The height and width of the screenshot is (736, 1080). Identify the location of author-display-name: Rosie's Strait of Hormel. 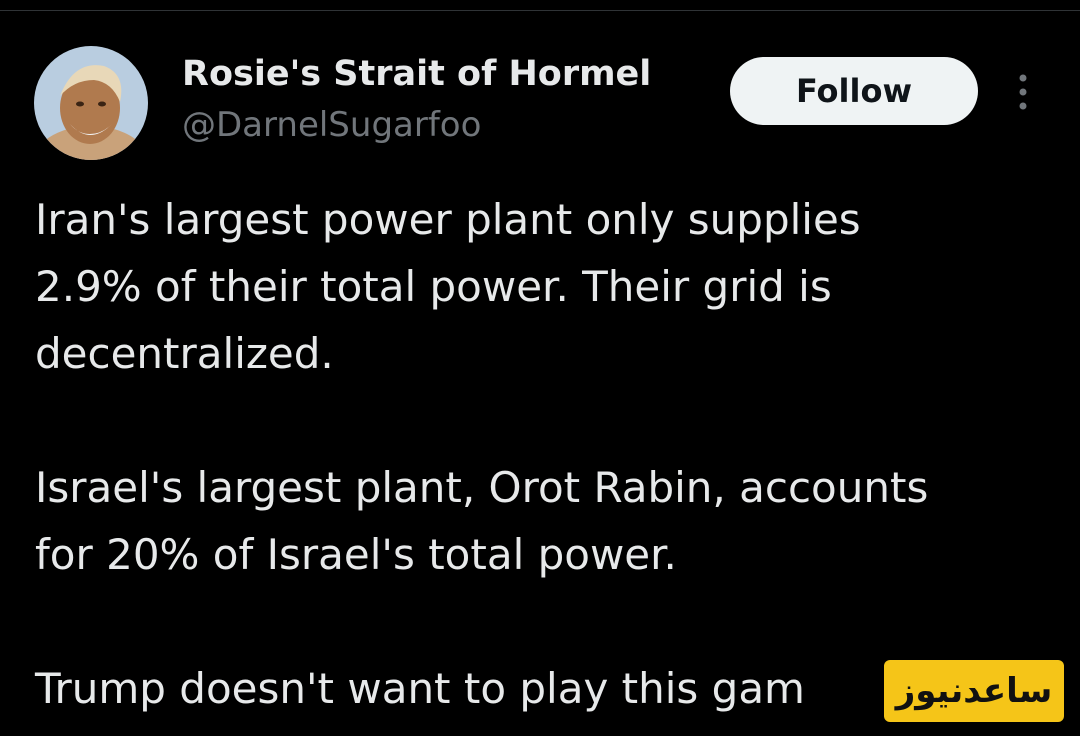
(416, 74).